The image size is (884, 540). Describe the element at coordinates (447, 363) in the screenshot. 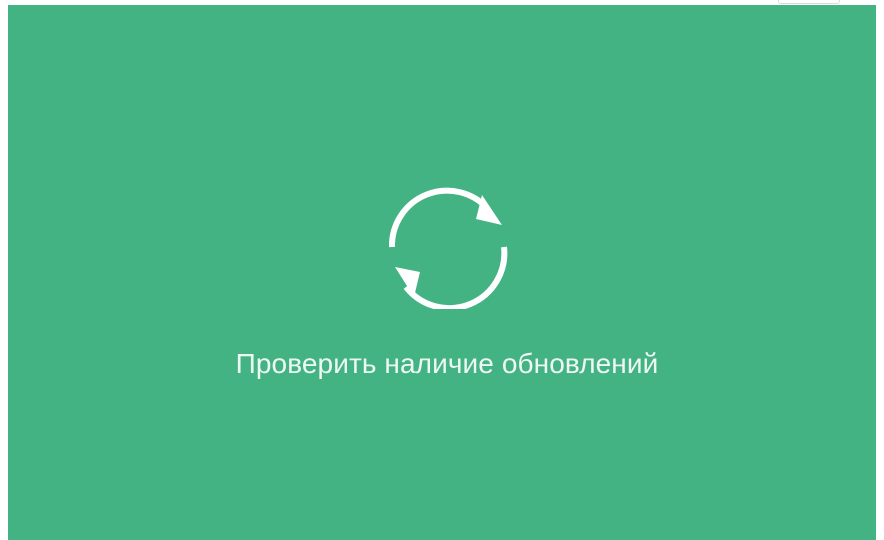

I see `check-updates-label: Проверить наличие обновлений` at that location.